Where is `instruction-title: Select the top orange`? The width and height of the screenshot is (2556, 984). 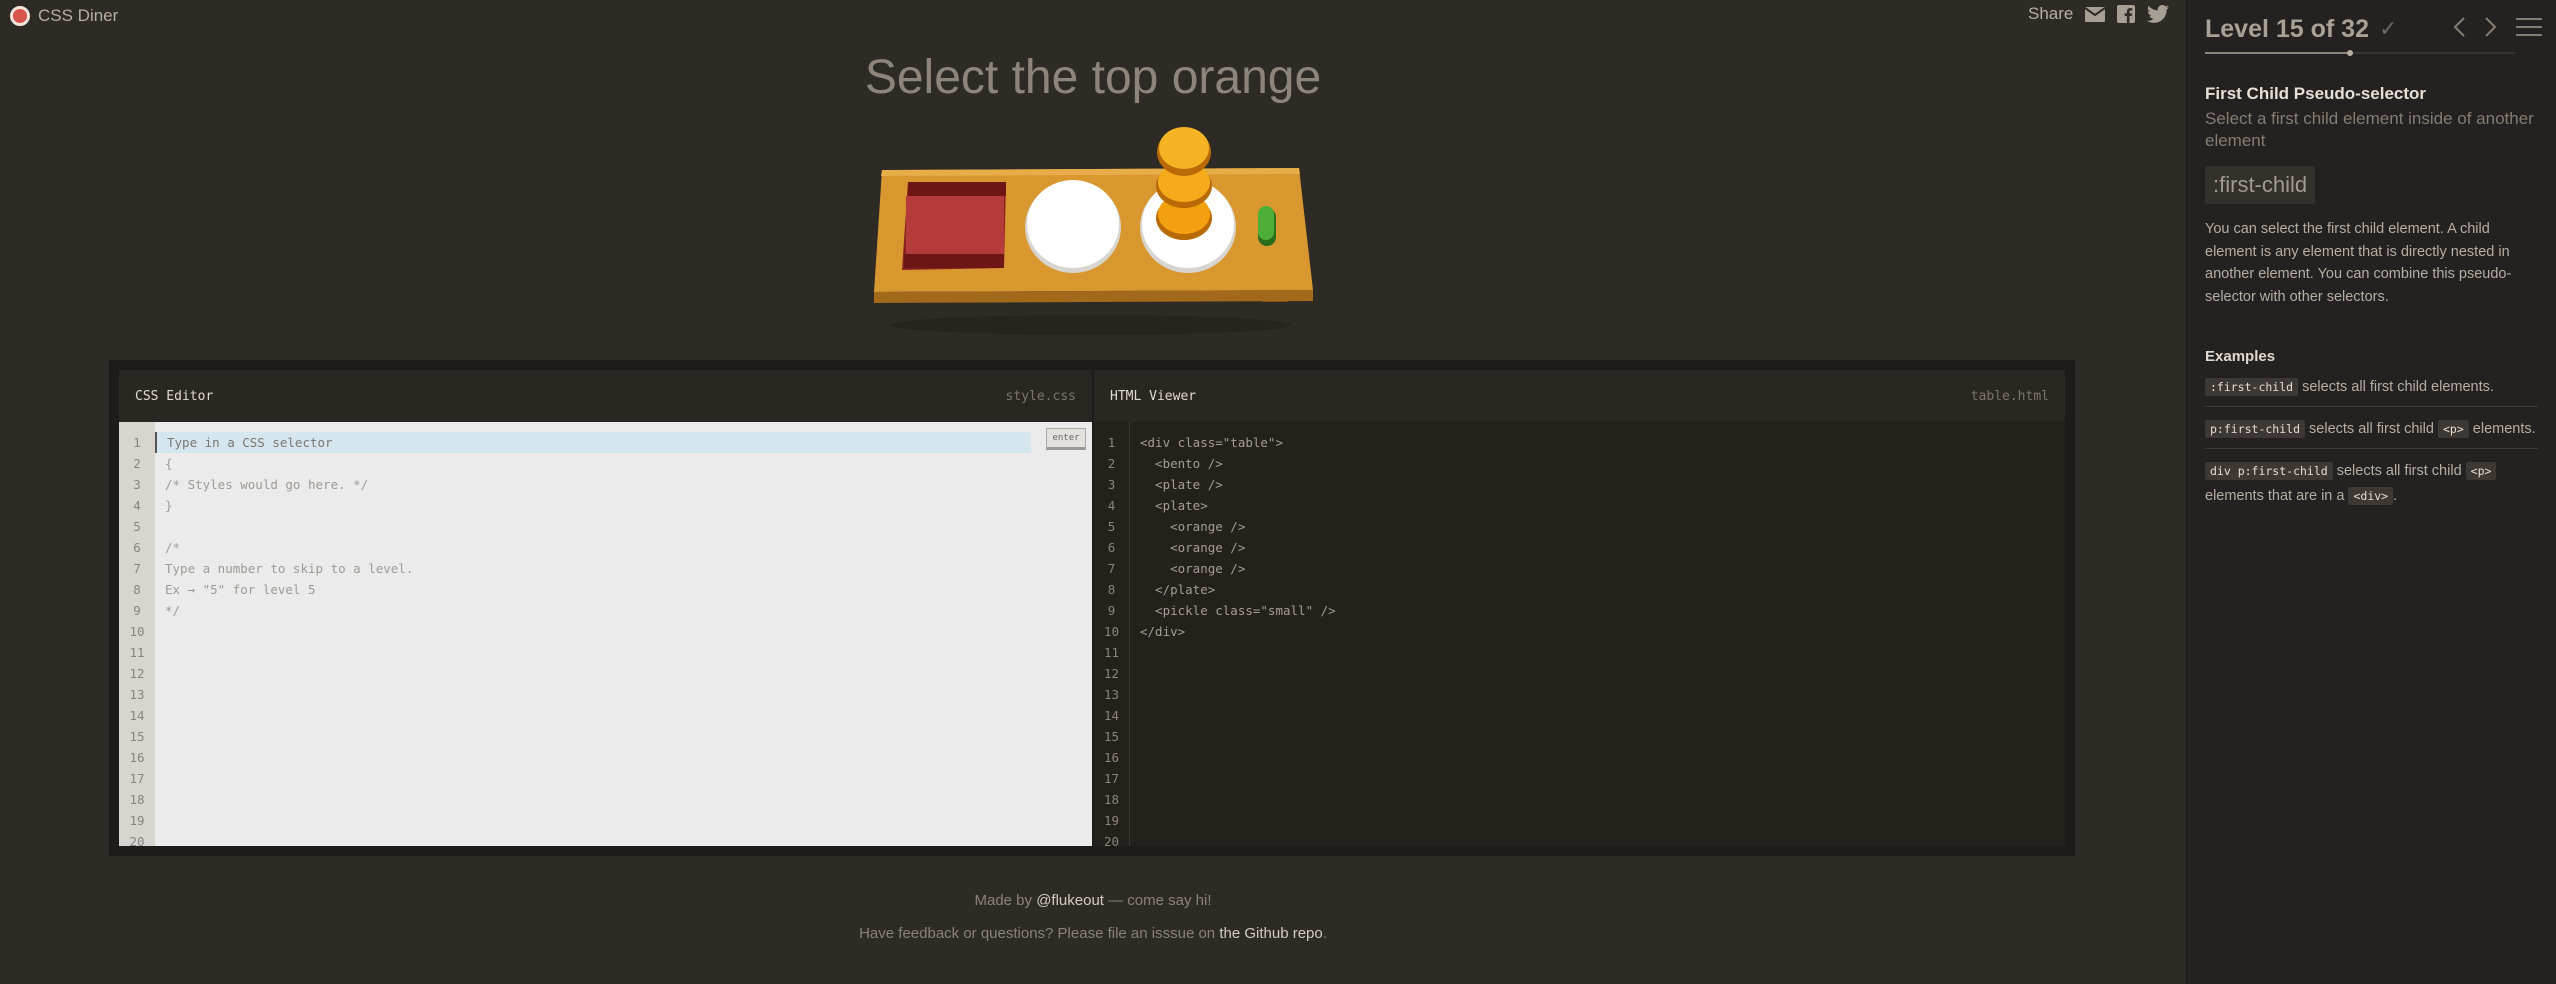 instruction-title: Select the top orange is located at coordinates (1093, 77).